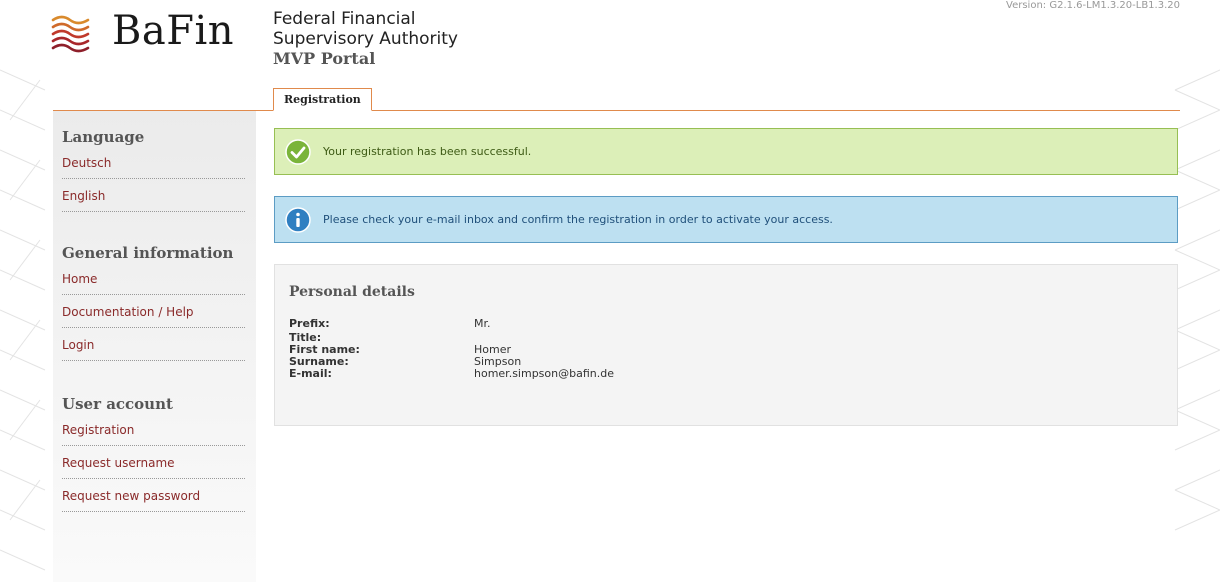 Image resolution: width=1220 pixels, height=582 pixels. I want to click on sidebar-heading-general: General information, so click(148, 253).